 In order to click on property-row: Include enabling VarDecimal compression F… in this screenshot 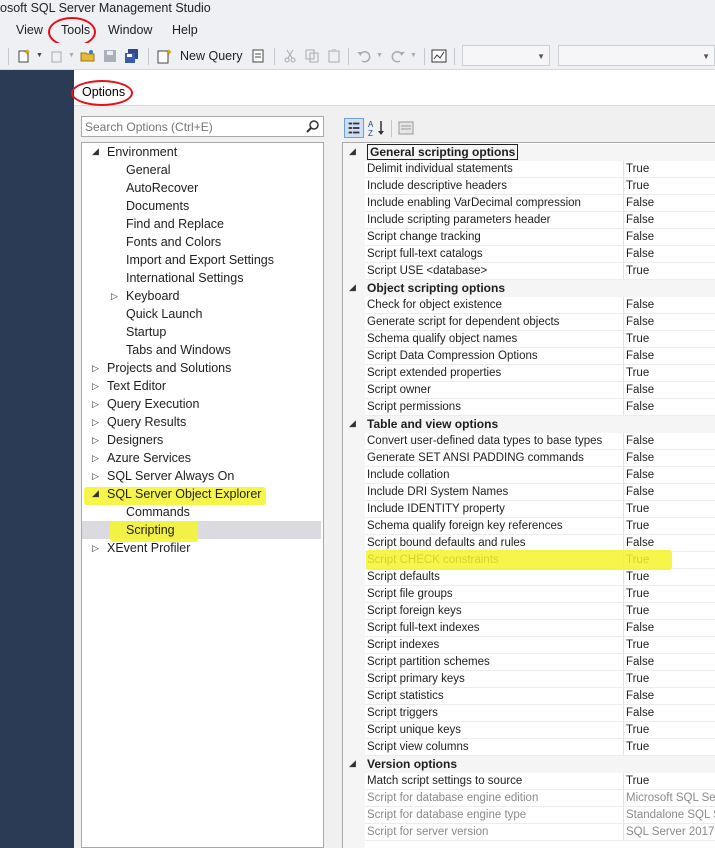, I will do `click(529, 203)`.